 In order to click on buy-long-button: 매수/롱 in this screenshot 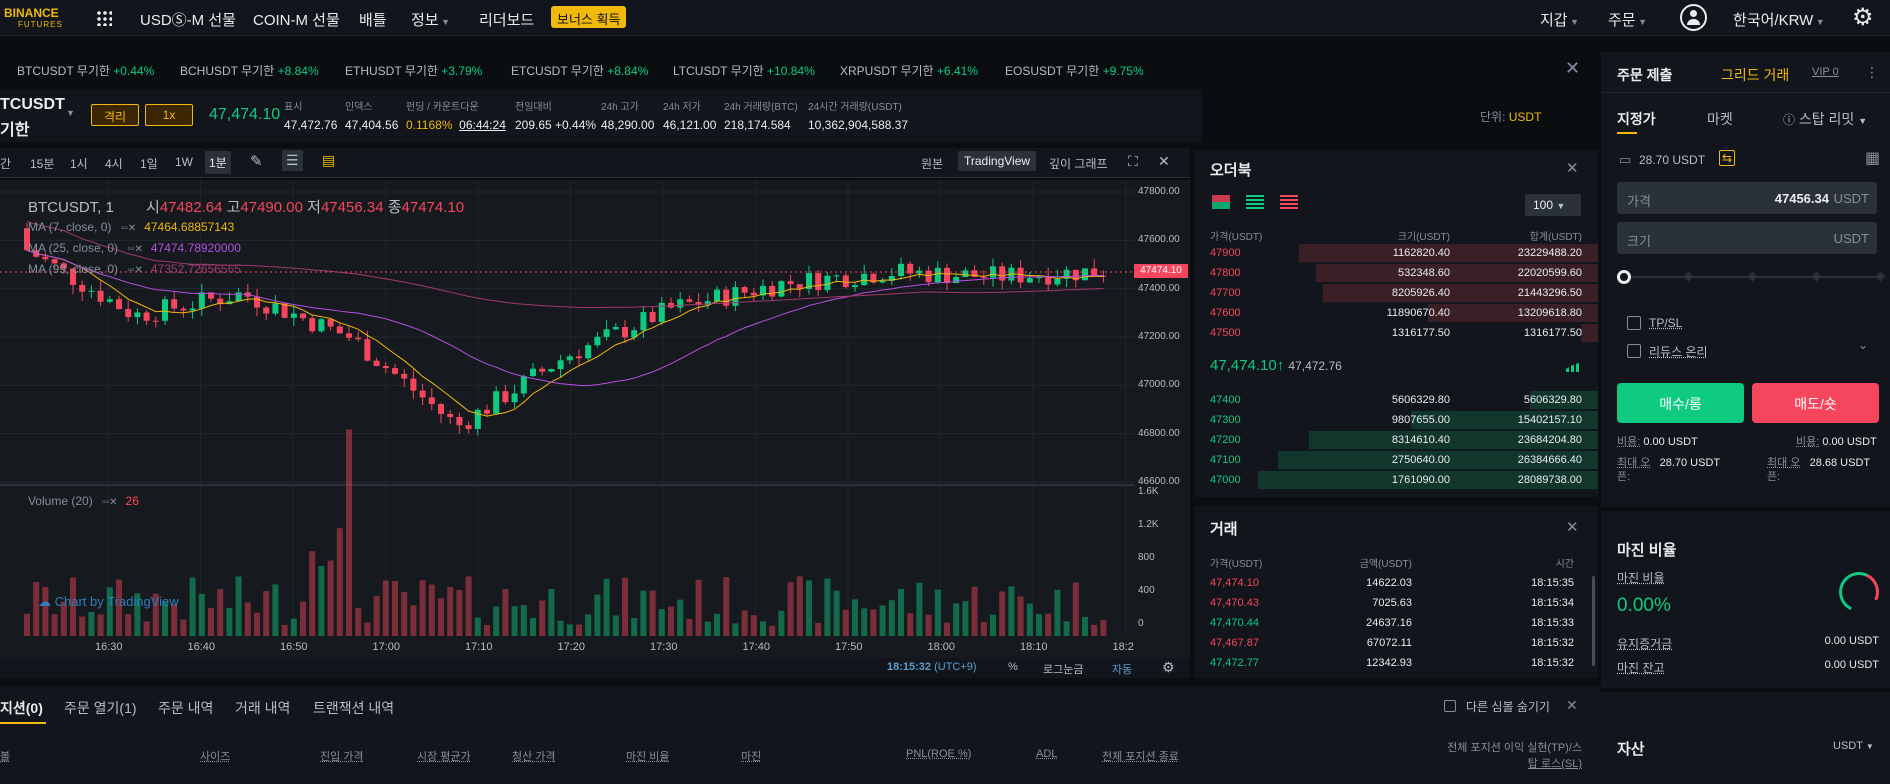, I will do `click(1680, 403)`.